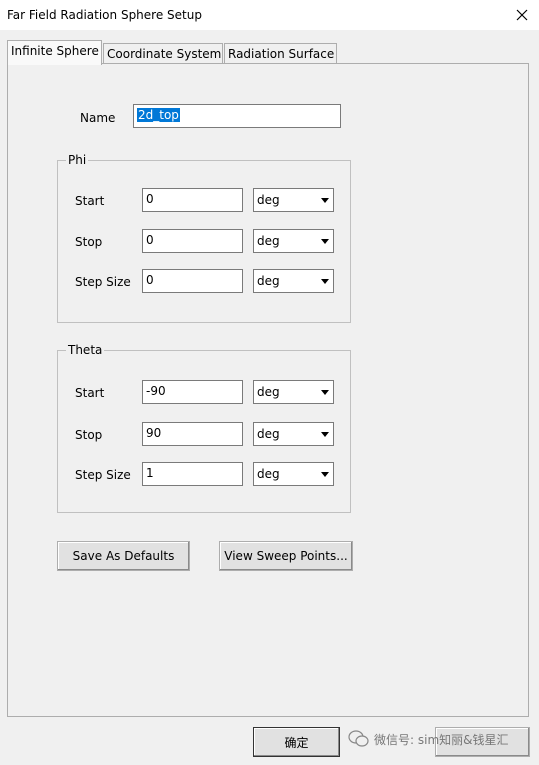 Image resolution: width=539 pixels, height=765 pixels. I want to click on phi-step-unit: deg, so click(268, 281).